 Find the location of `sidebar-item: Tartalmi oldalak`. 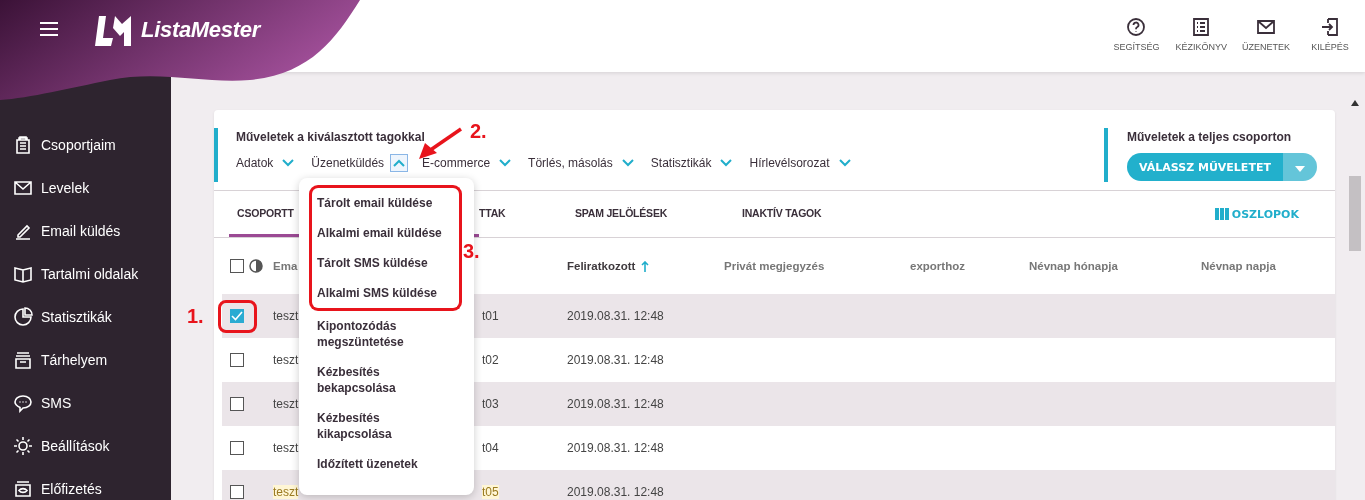

sidebar-item: Tartalmi oldalak is located at coordinates (69, 274).